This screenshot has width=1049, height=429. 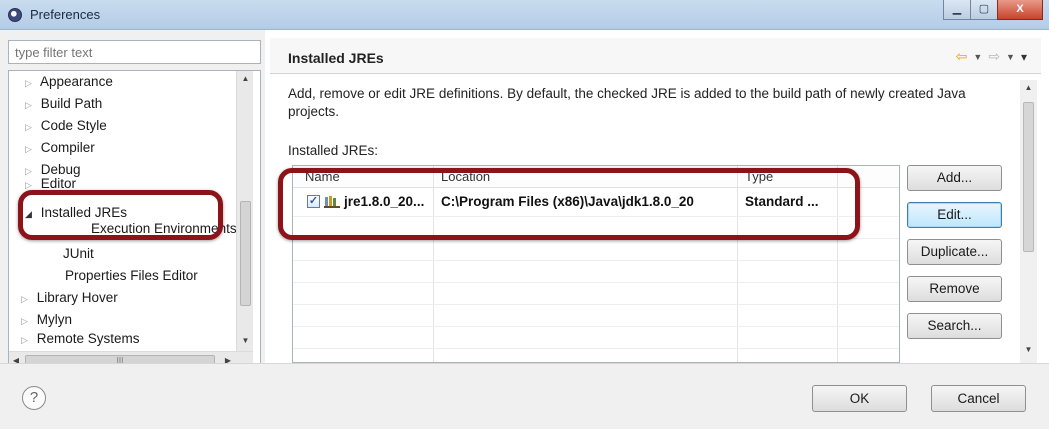 What do you see at coordinates (60, 169) in the screenshot?
I see `tree-item-label: Debug` at bounding box center [60, 169].